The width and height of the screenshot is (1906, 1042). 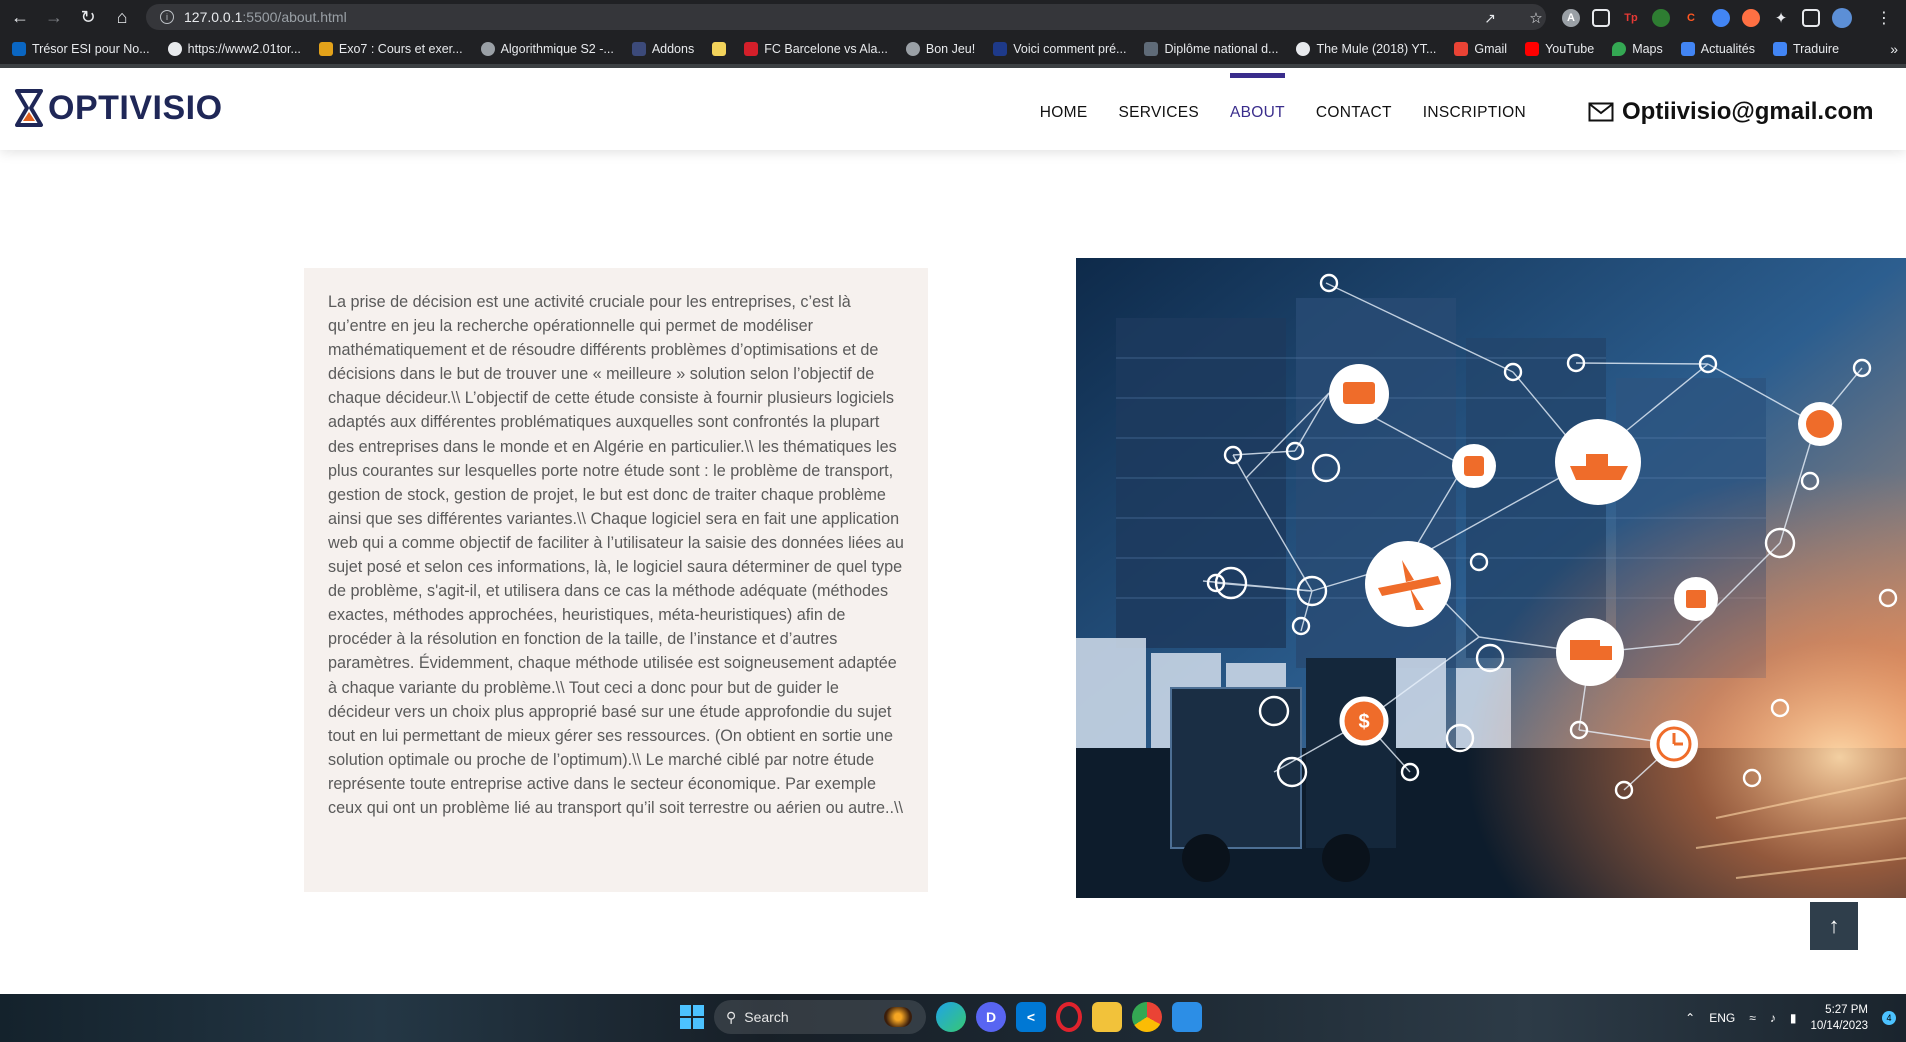 What do you see at coordinates (1839, 1026) in the screenshot?
I see `clock-date: 10/14/2023` at bounding box center [1839, 1026].